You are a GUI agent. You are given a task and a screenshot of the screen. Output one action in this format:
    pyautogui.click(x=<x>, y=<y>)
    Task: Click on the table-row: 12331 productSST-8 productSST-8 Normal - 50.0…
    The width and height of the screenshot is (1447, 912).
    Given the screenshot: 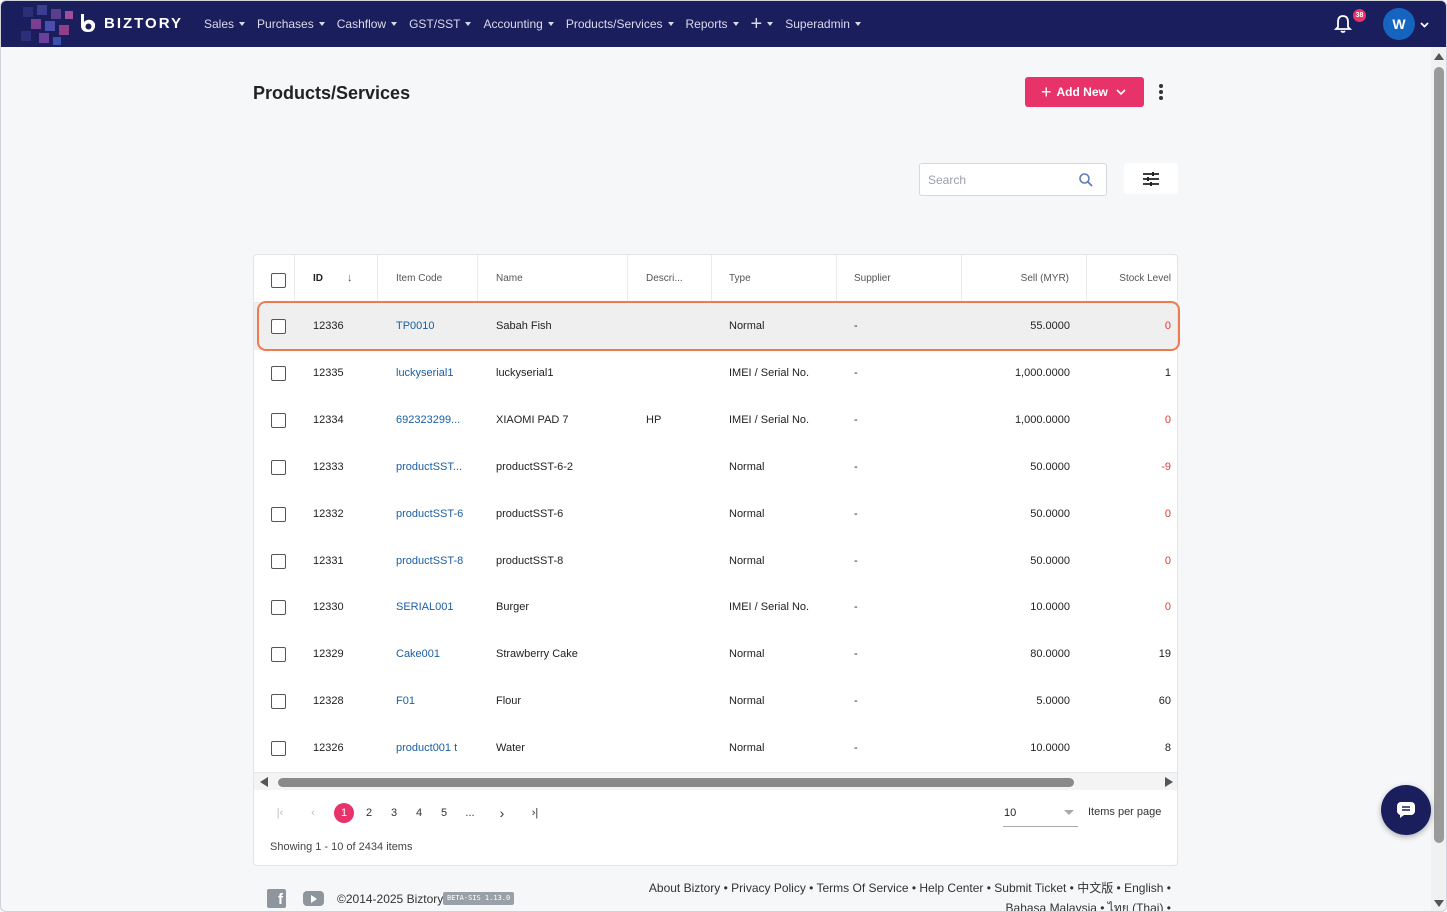 What is the action you would take?
    pyautogui.click(x=715, y=561)
    